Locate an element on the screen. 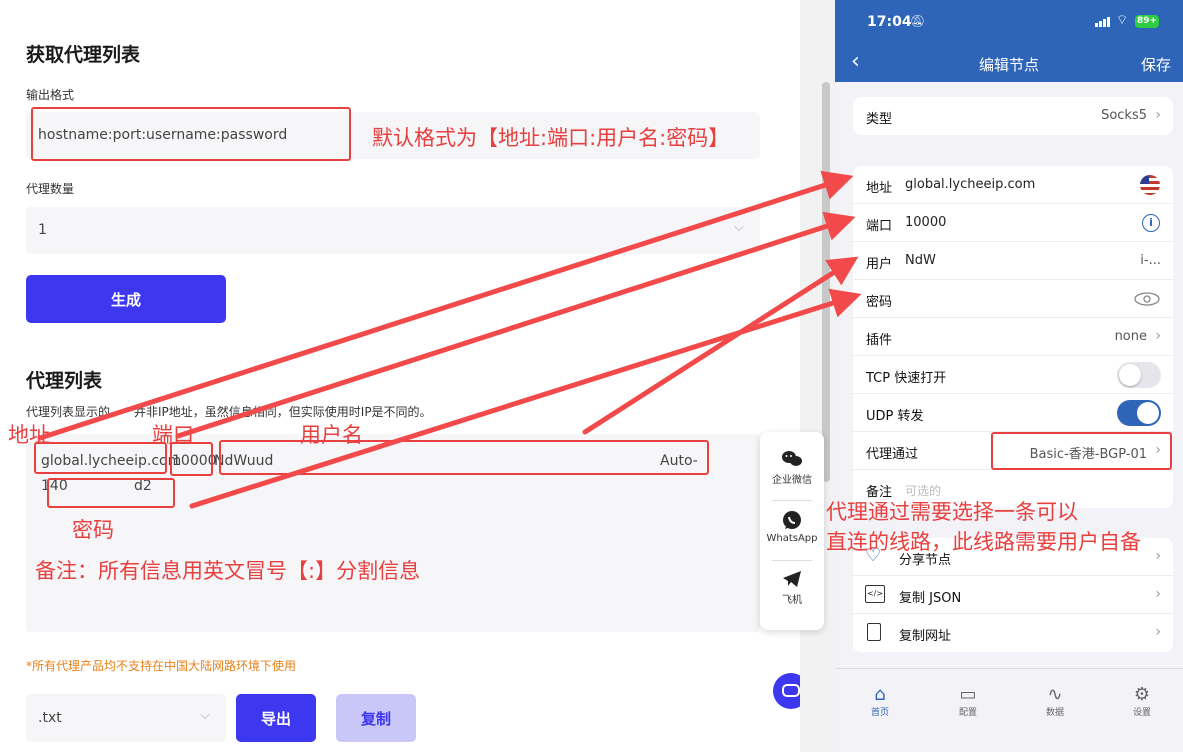 The height and width of the screenshot is (752, 1183). nav-bar: ‹ 编辑节点 保存 is located at coordinates (1009, 63).